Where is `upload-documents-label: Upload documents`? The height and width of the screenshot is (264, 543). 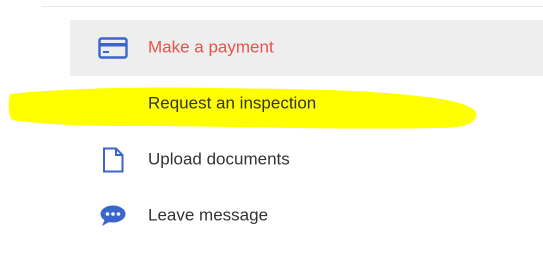 upload-documents-label: Upload documents is located at coordinates (219, 159).